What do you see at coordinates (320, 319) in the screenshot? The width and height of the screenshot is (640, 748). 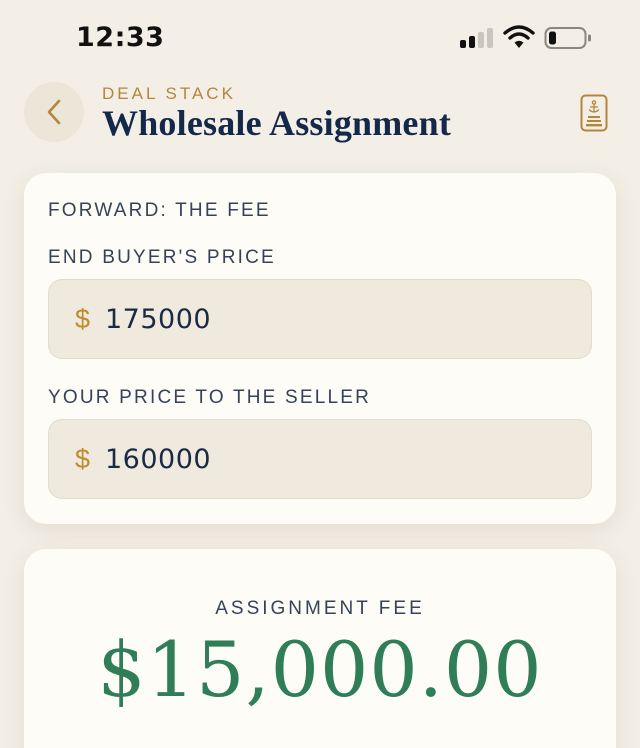 I see `end-buyer-price-input: $ 175000` at bounding box center [320, 319].